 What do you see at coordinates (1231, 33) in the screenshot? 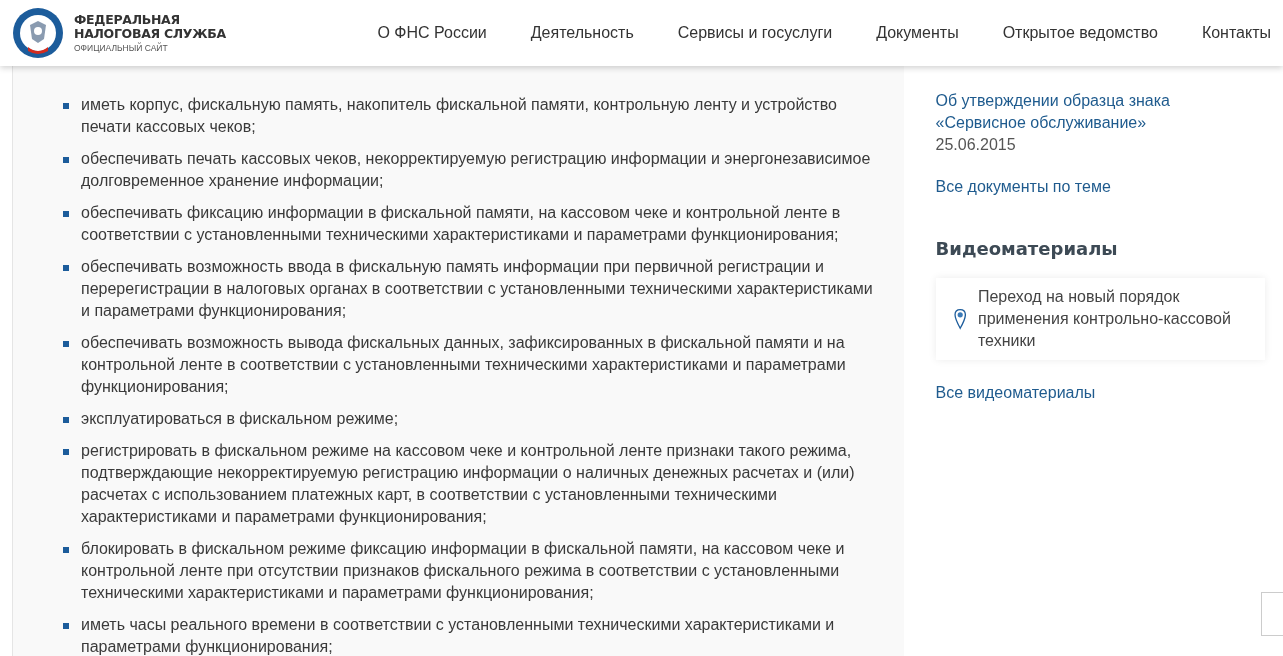
I see `nav-link: Контакты` at bounding box center [1231, 33].